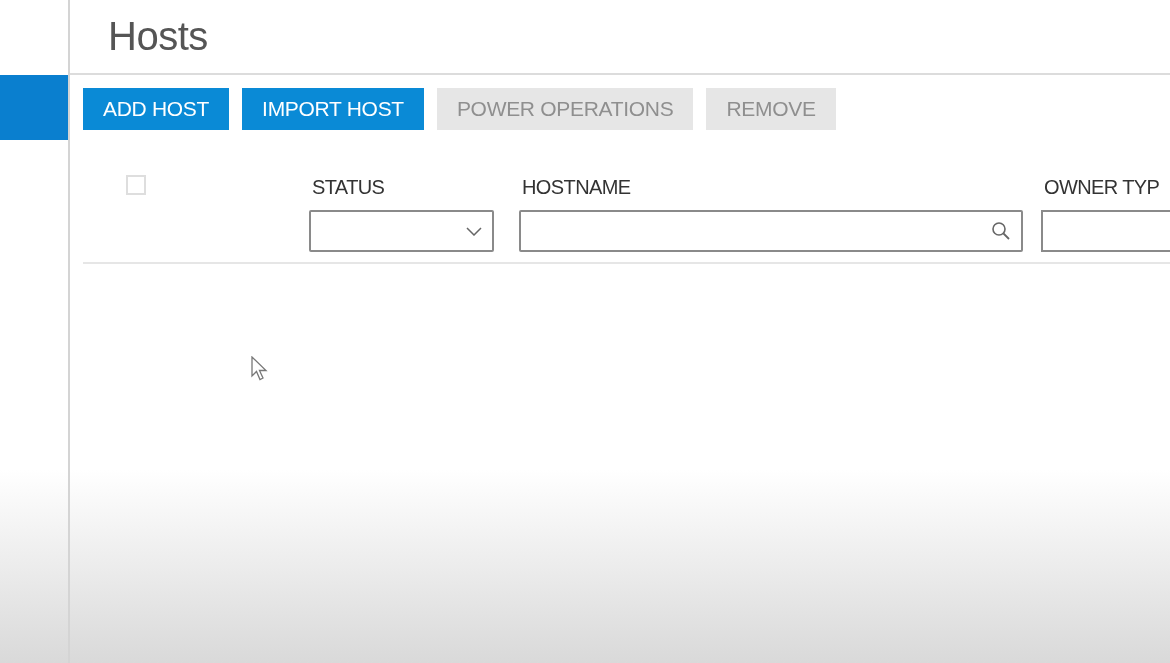 This screenshot has height=663, width=1170. I want to click on status-dropdown, so click(401, 231).